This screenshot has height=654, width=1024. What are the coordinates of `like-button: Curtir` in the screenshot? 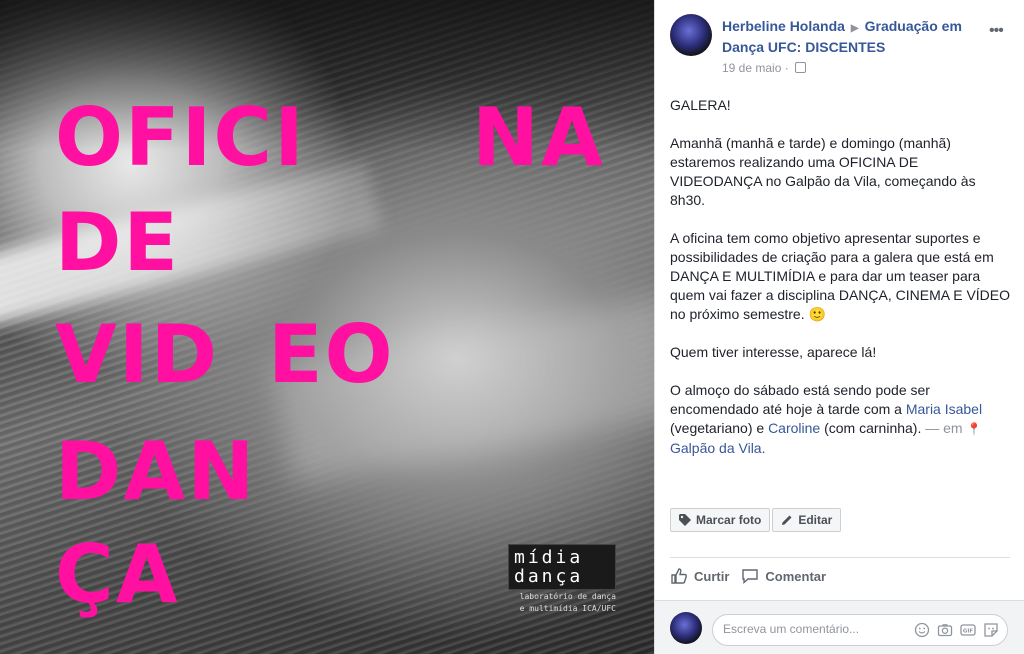 It's located at (699, 576).